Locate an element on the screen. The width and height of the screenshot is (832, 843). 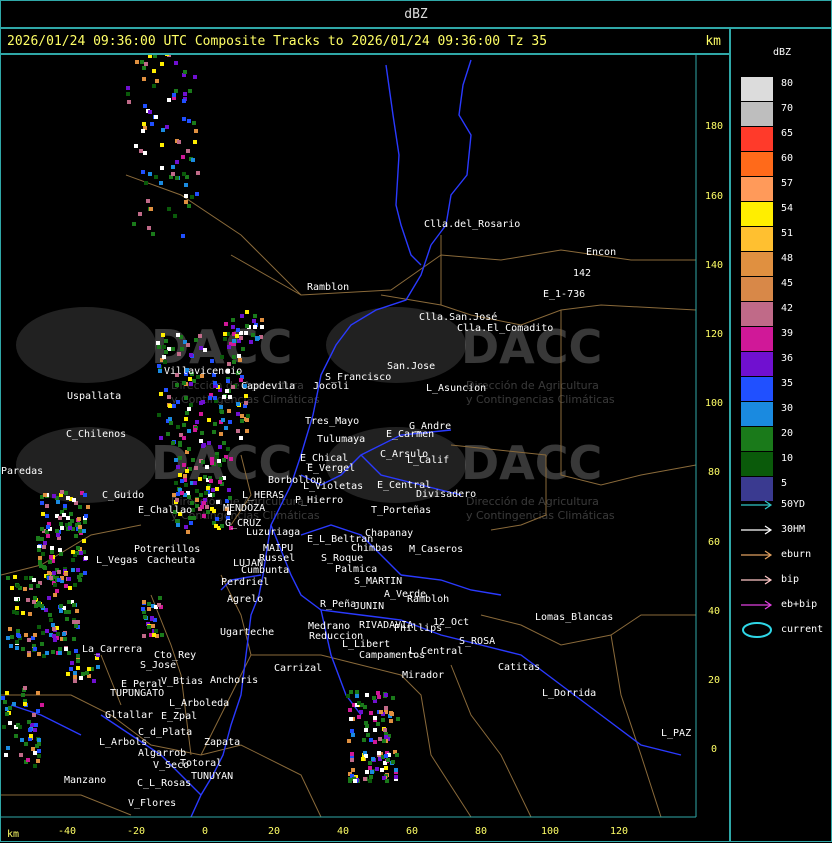
place-label: S_Roque is located at coordinates (342, 558).